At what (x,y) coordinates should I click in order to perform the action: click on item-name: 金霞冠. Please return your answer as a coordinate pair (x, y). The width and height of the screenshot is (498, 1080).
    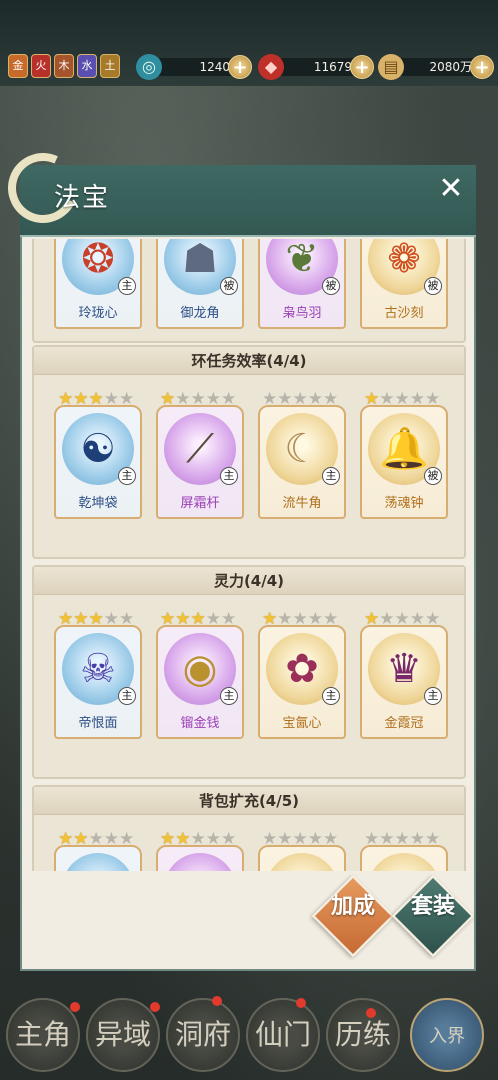
    Looking at the image, I should click on (404, 723).